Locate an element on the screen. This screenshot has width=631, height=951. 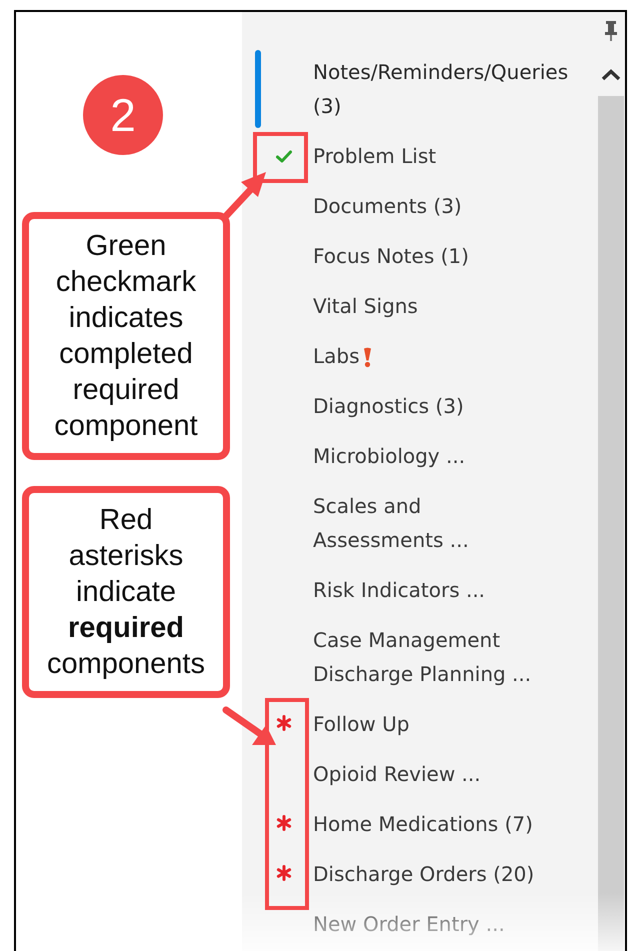
nav-item-label: Diagnostics (3) is located at coordinates (388, 406).